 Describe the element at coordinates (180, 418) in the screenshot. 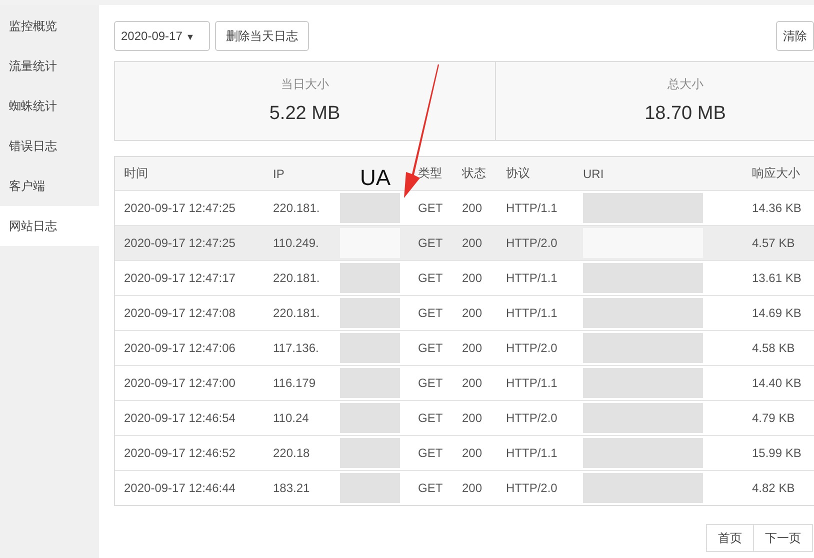

I see `table-cell: 2020-09-17 12:46:54` at that location.